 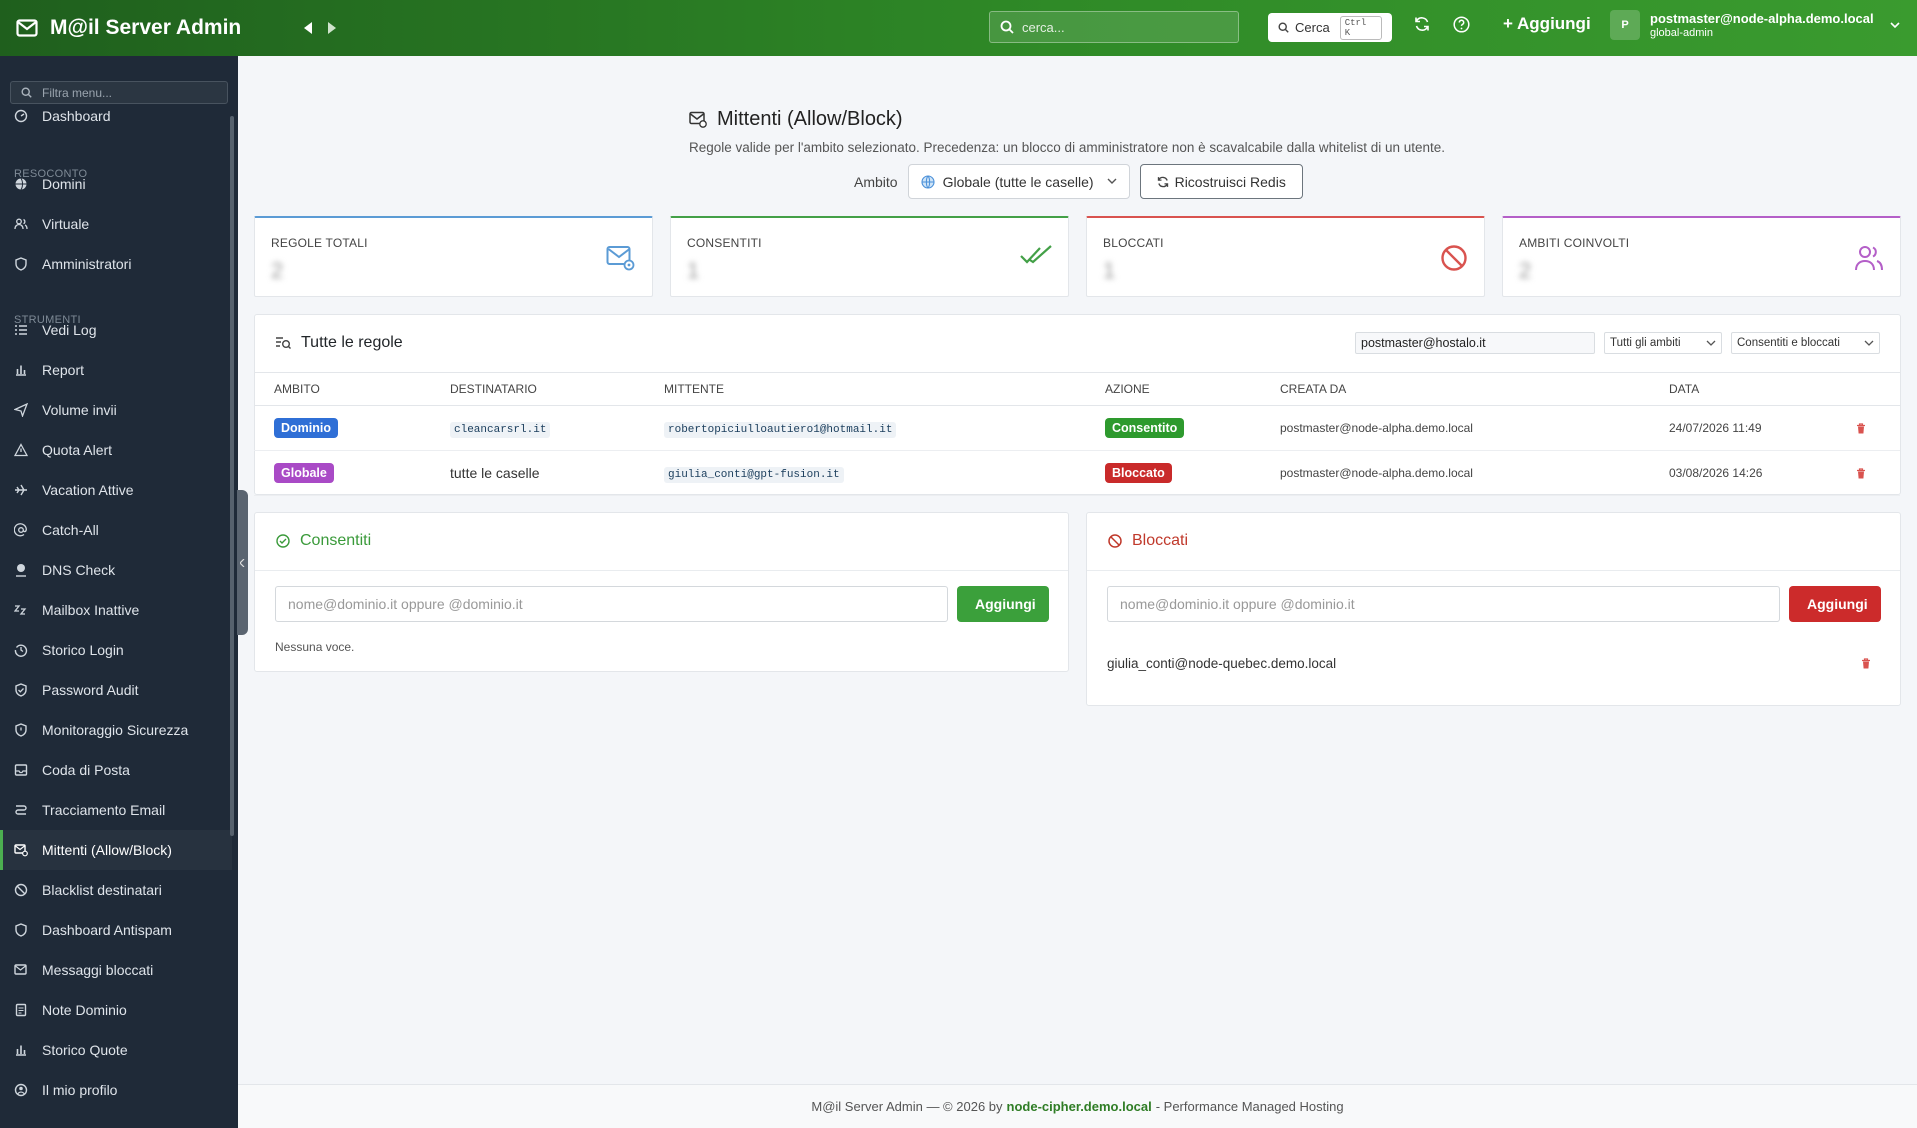 I want to click on allowed-empty-text: Nessuna voce., so click(x=315, y=647).